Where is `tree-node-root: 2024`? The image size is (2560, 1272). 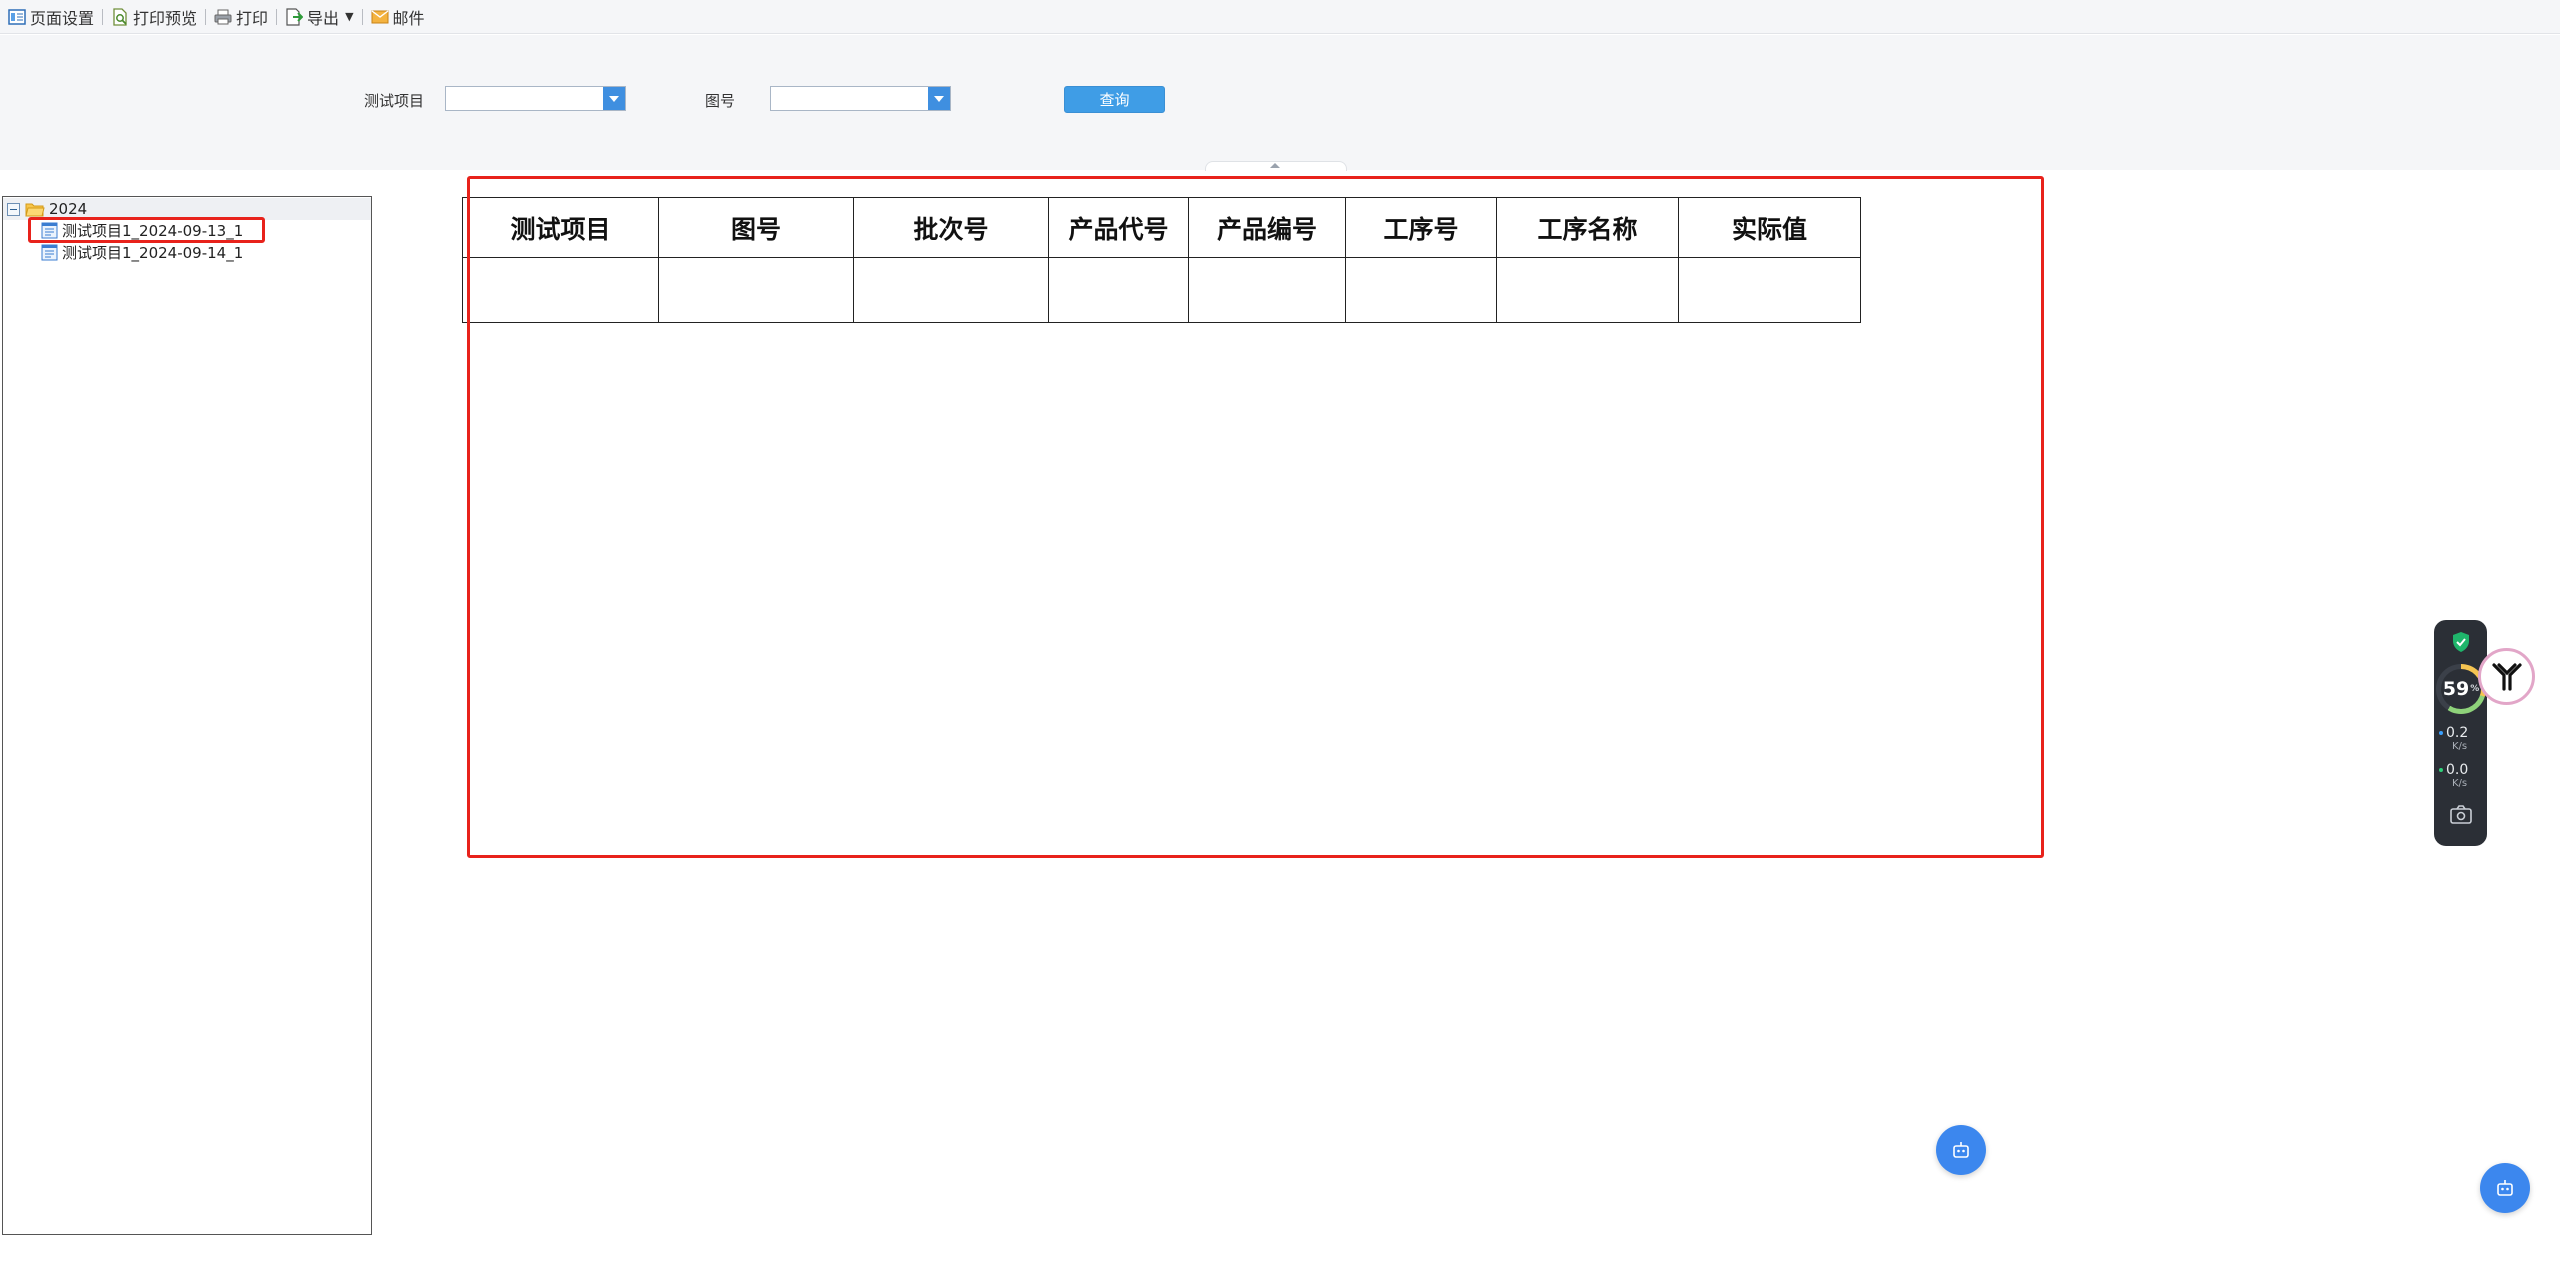 tree-node-root: 2024 is located at coordinates (187, 209).